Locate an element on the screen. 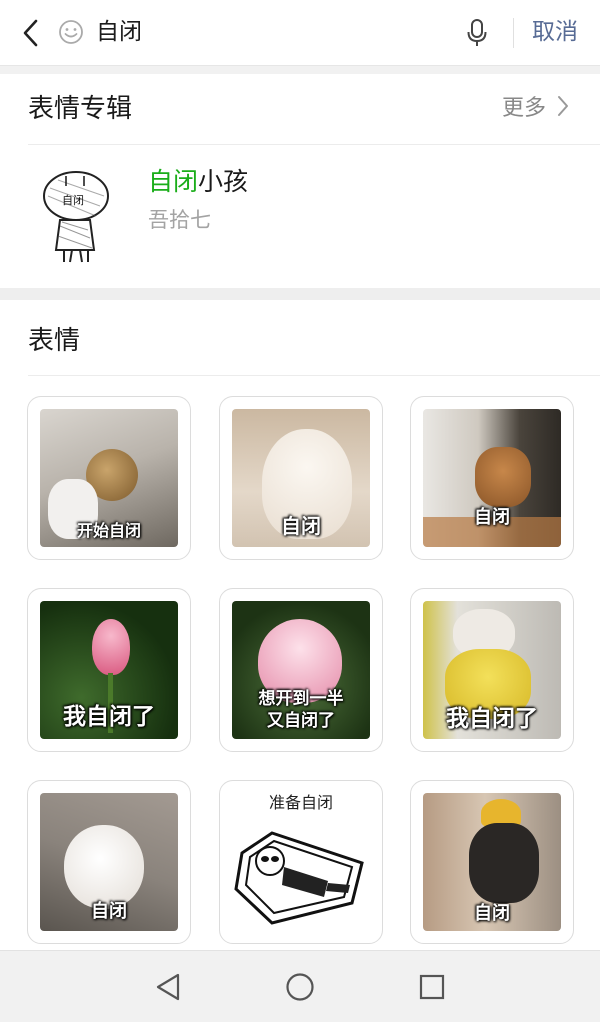 The image size is (600, 1022). microphone-icon is located at coordinates (477, 32).